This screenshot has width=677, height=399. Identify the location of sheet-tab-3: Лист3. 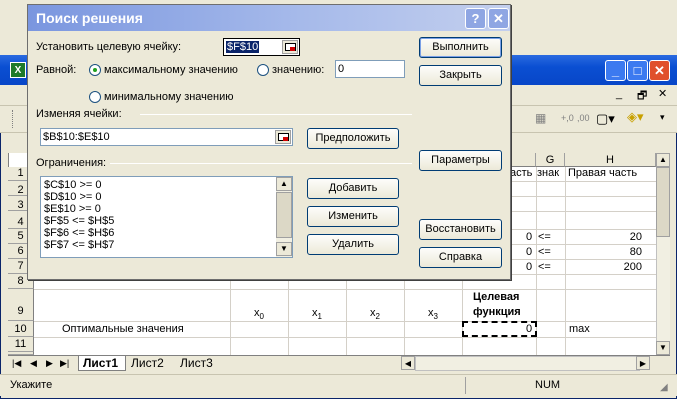
(196, 363).